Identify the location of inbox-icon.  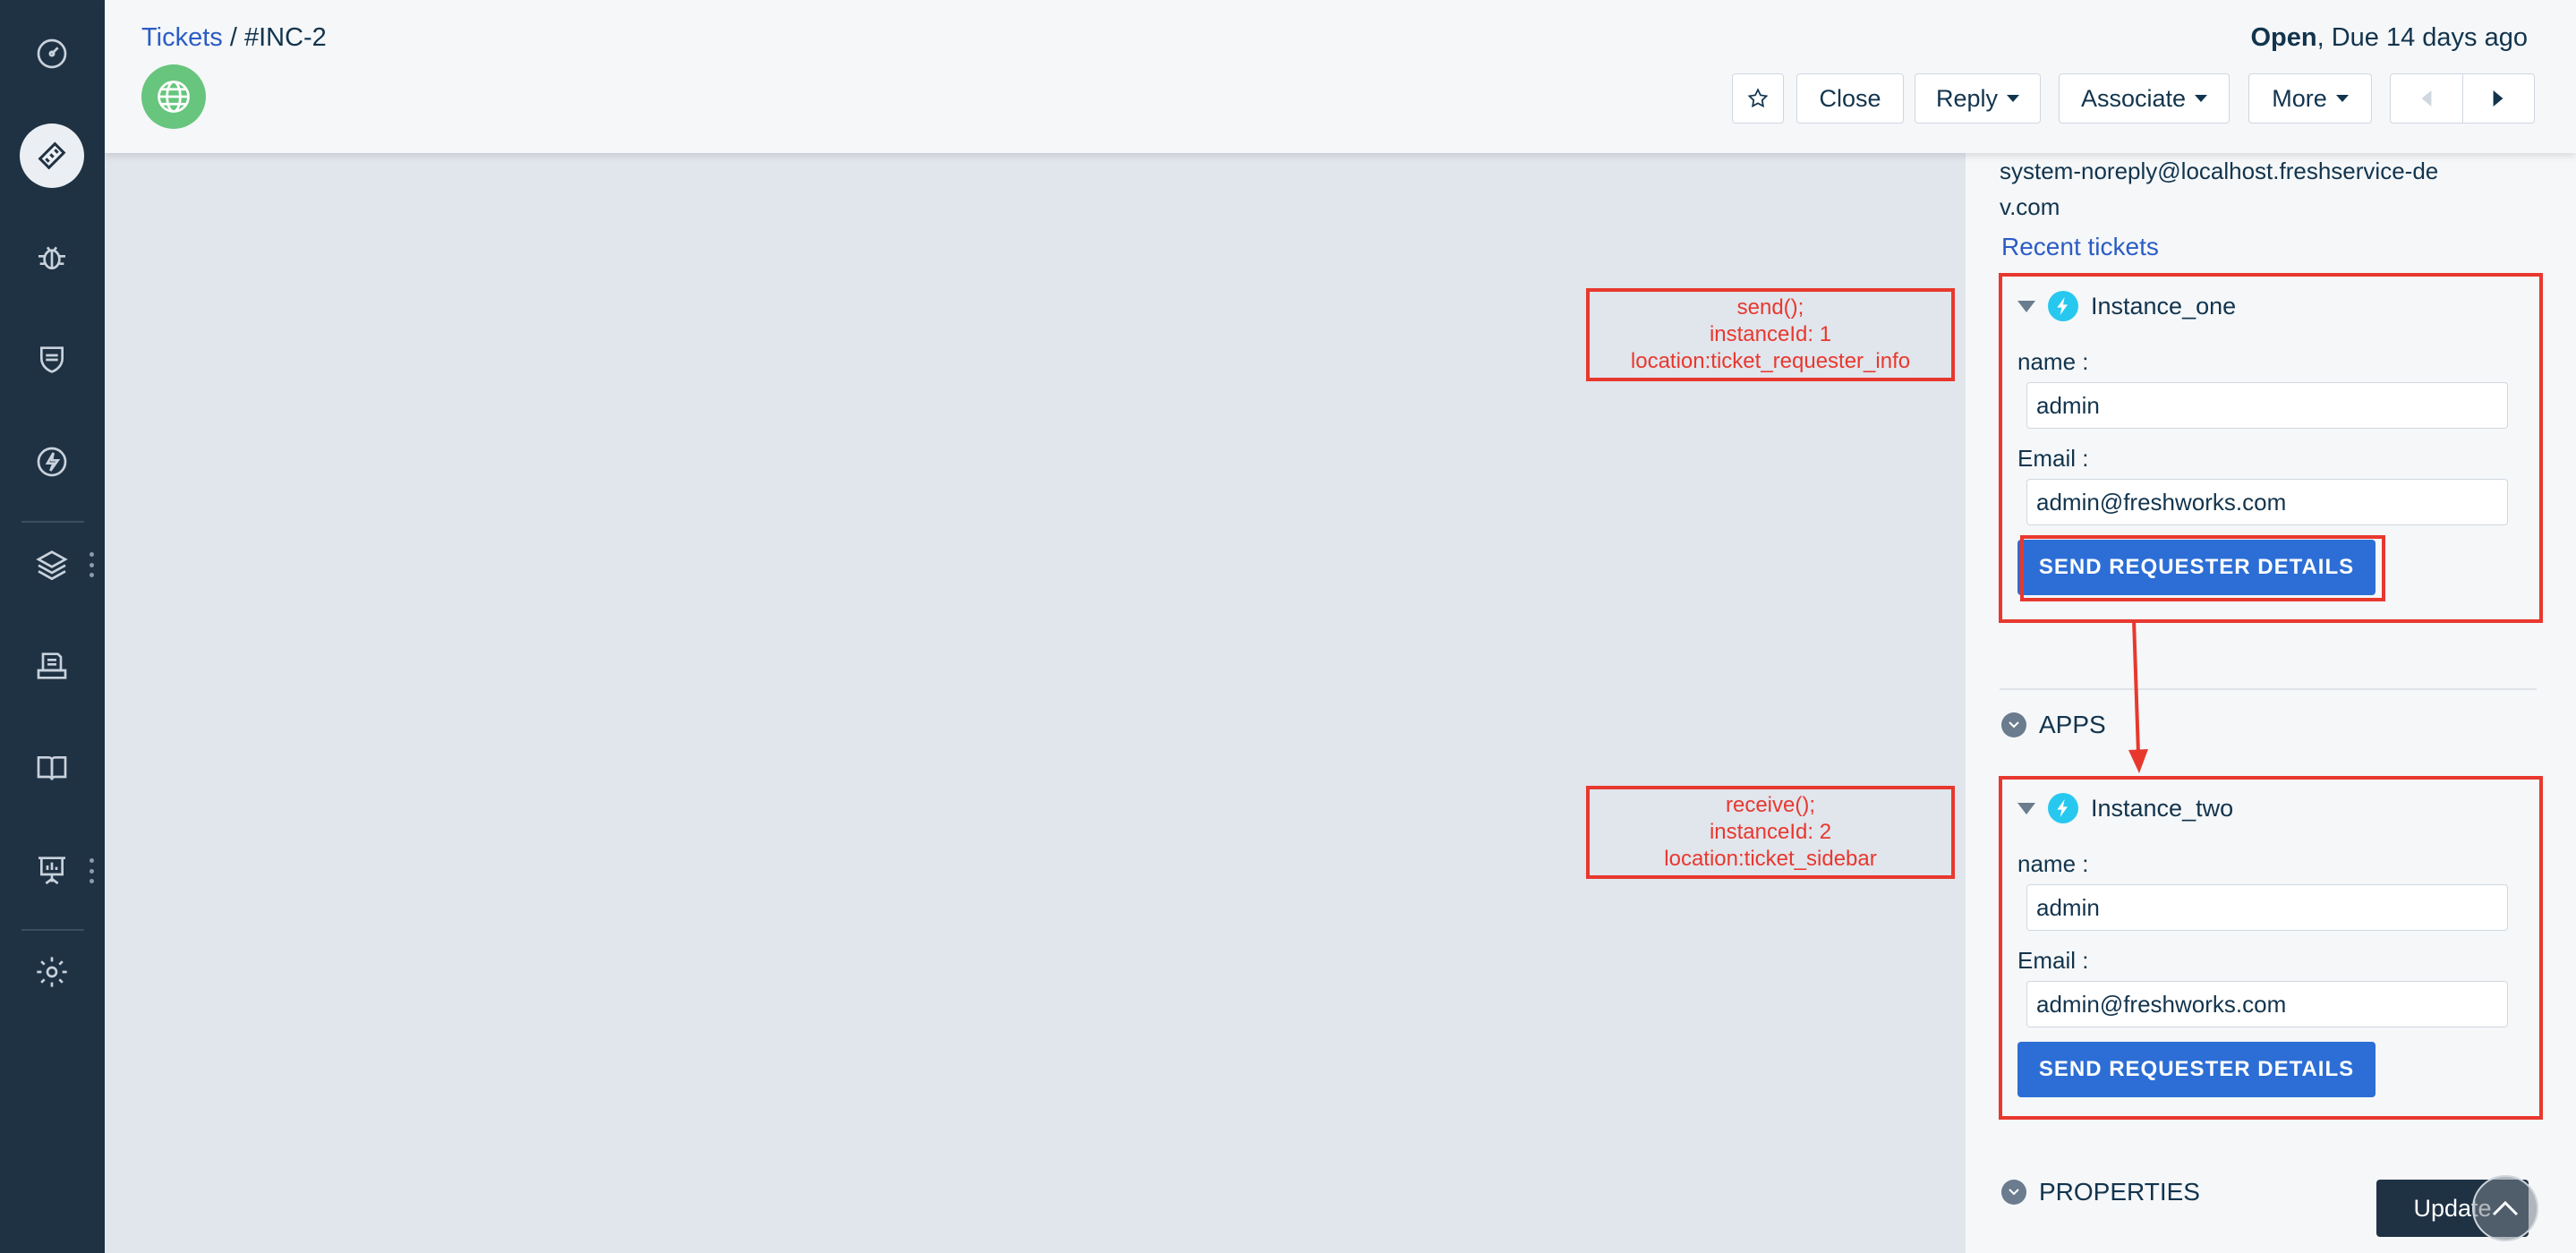
(52, 665).